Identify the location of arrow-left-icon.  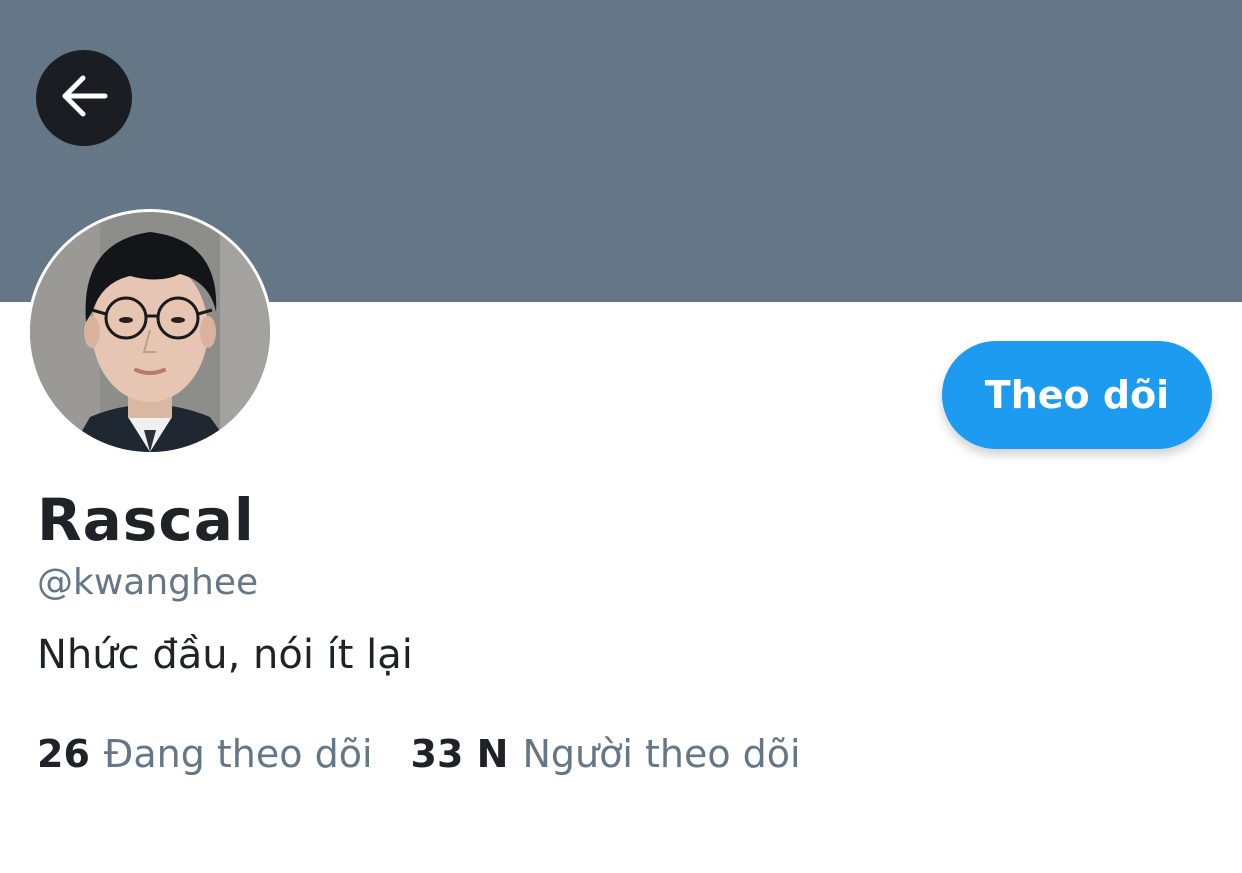
(84, 98).